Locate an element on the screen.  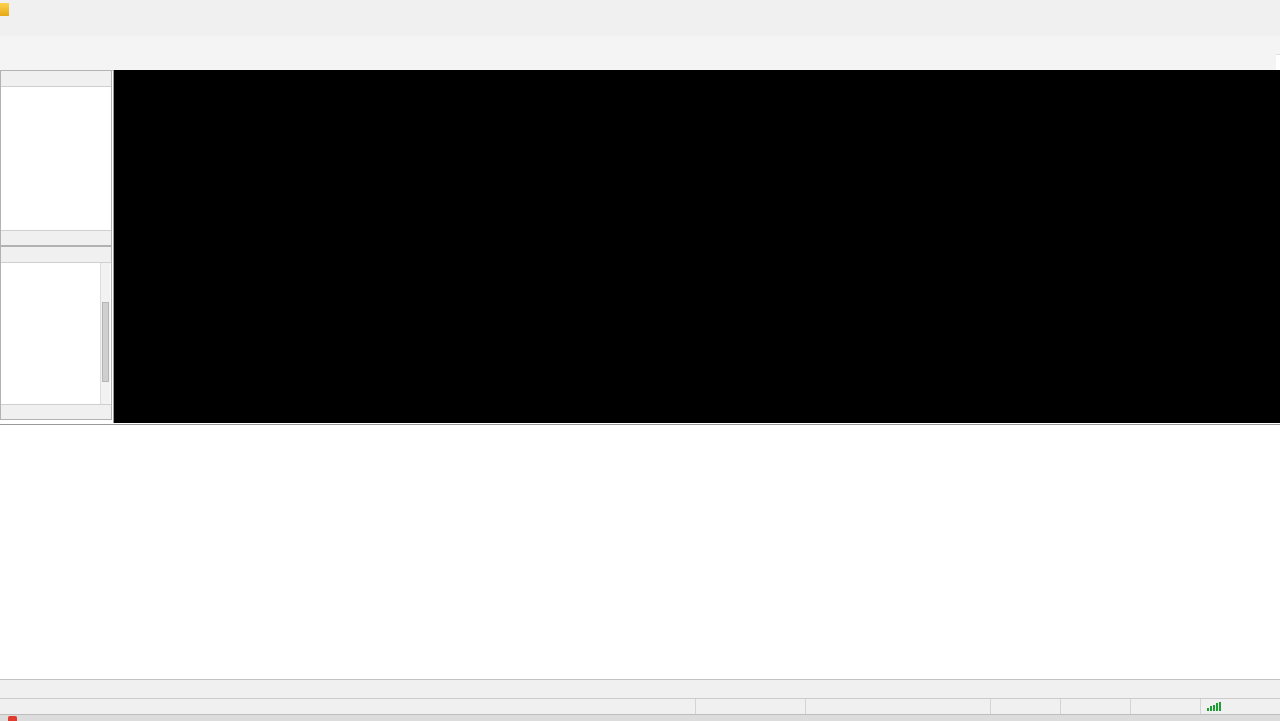
menu-bar is located at coordinates (640, 27).